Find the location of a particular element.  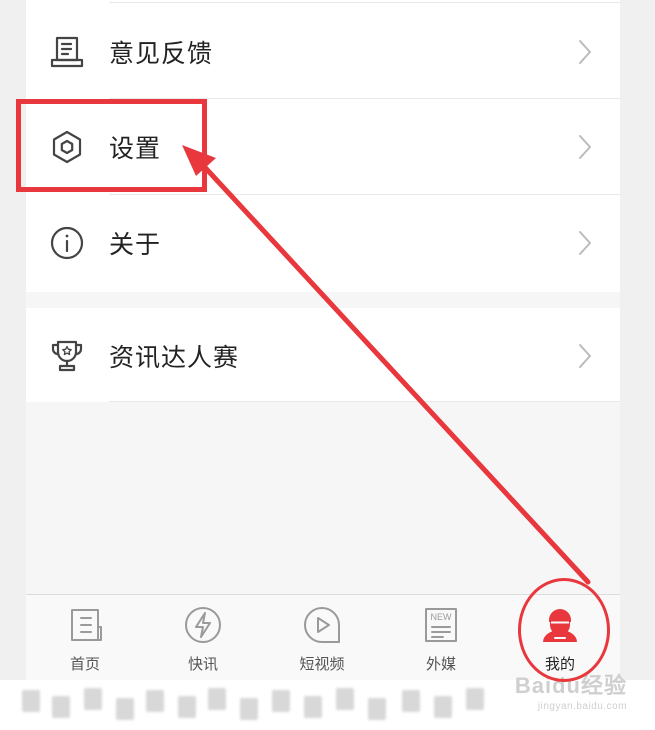

trophy-icon is located at coordinates (67, 356).